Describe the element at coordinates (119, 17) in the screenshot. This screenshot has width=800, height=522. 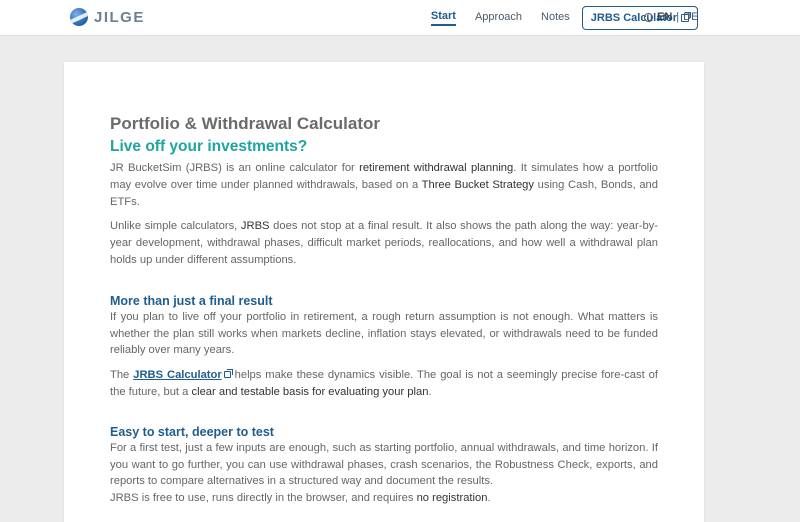
I see `logo-text: JILGE` at that location.